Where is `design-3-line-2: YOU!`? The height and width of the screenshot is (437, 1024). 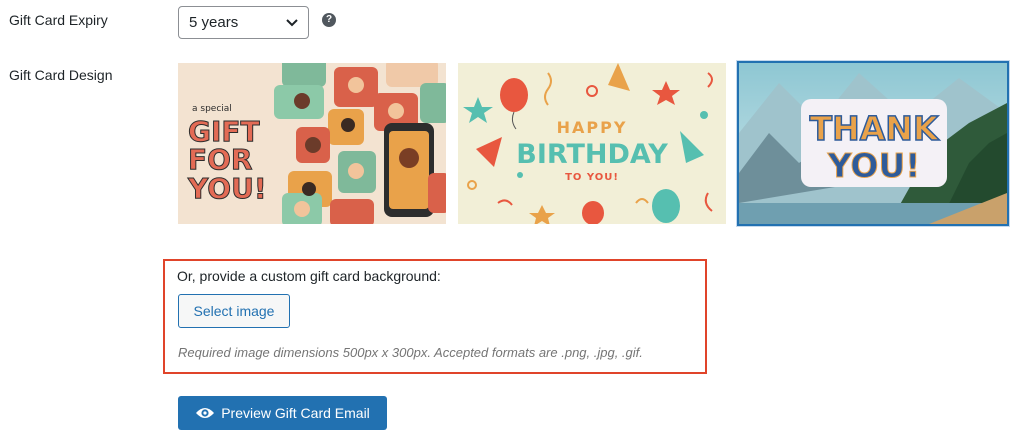 design-3-line-2: YOU! is located at coordinates (874, 165).